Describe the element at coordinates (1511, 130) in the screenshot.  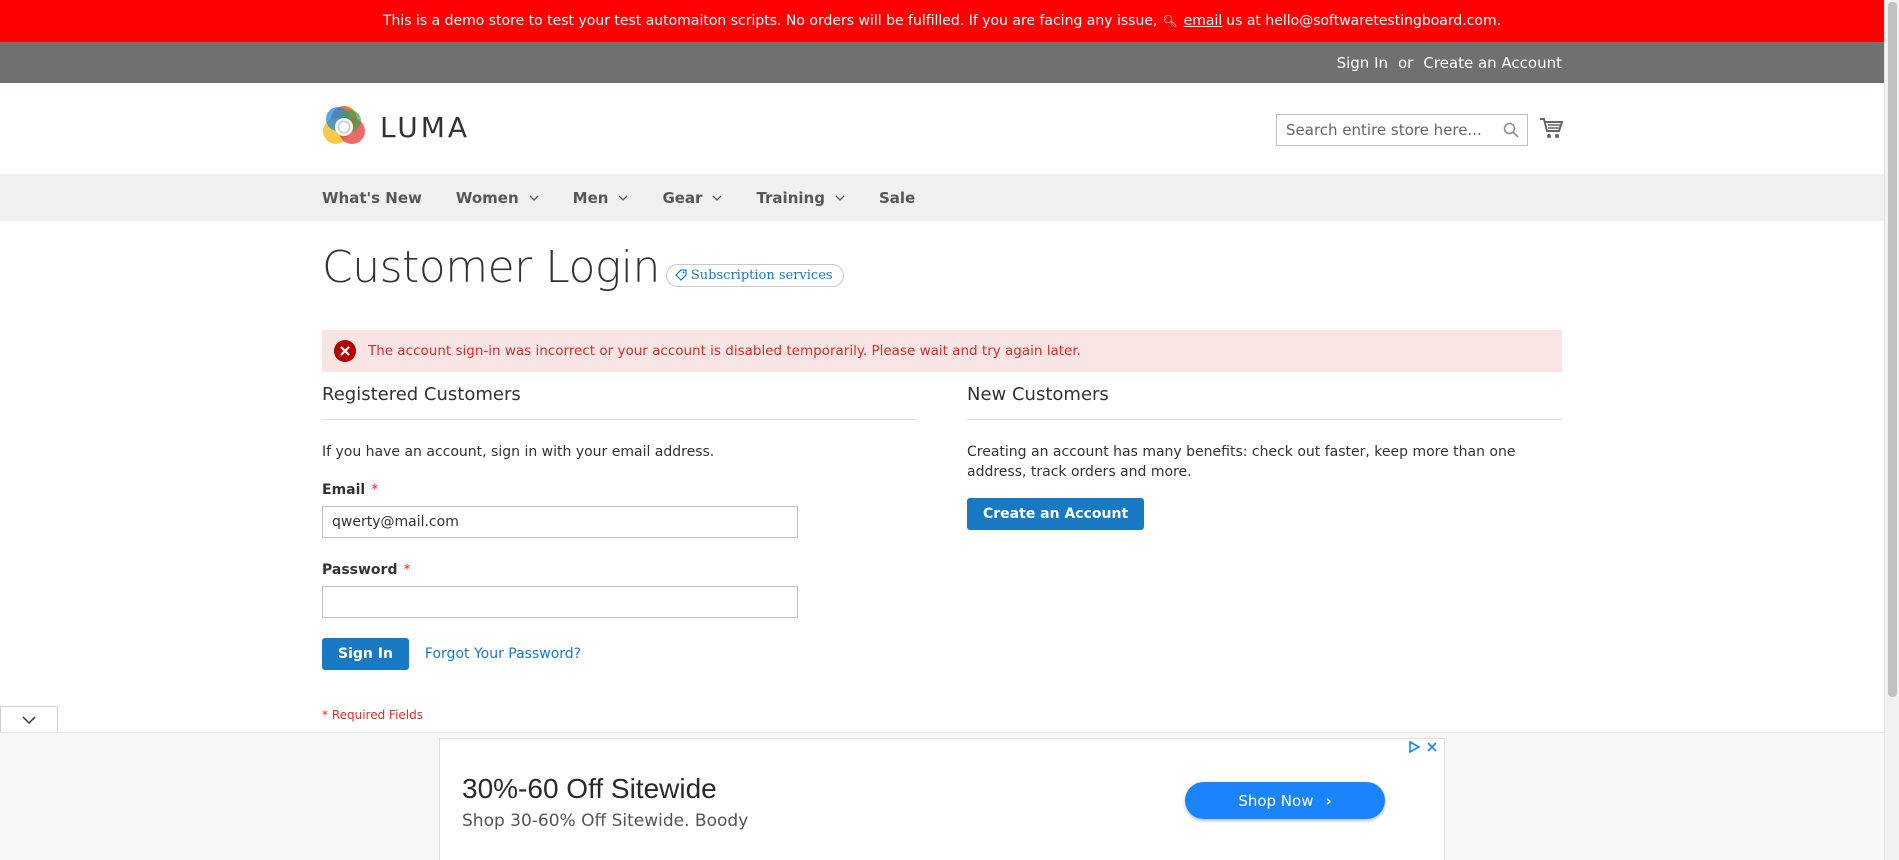
I see `search-icon` at that location.